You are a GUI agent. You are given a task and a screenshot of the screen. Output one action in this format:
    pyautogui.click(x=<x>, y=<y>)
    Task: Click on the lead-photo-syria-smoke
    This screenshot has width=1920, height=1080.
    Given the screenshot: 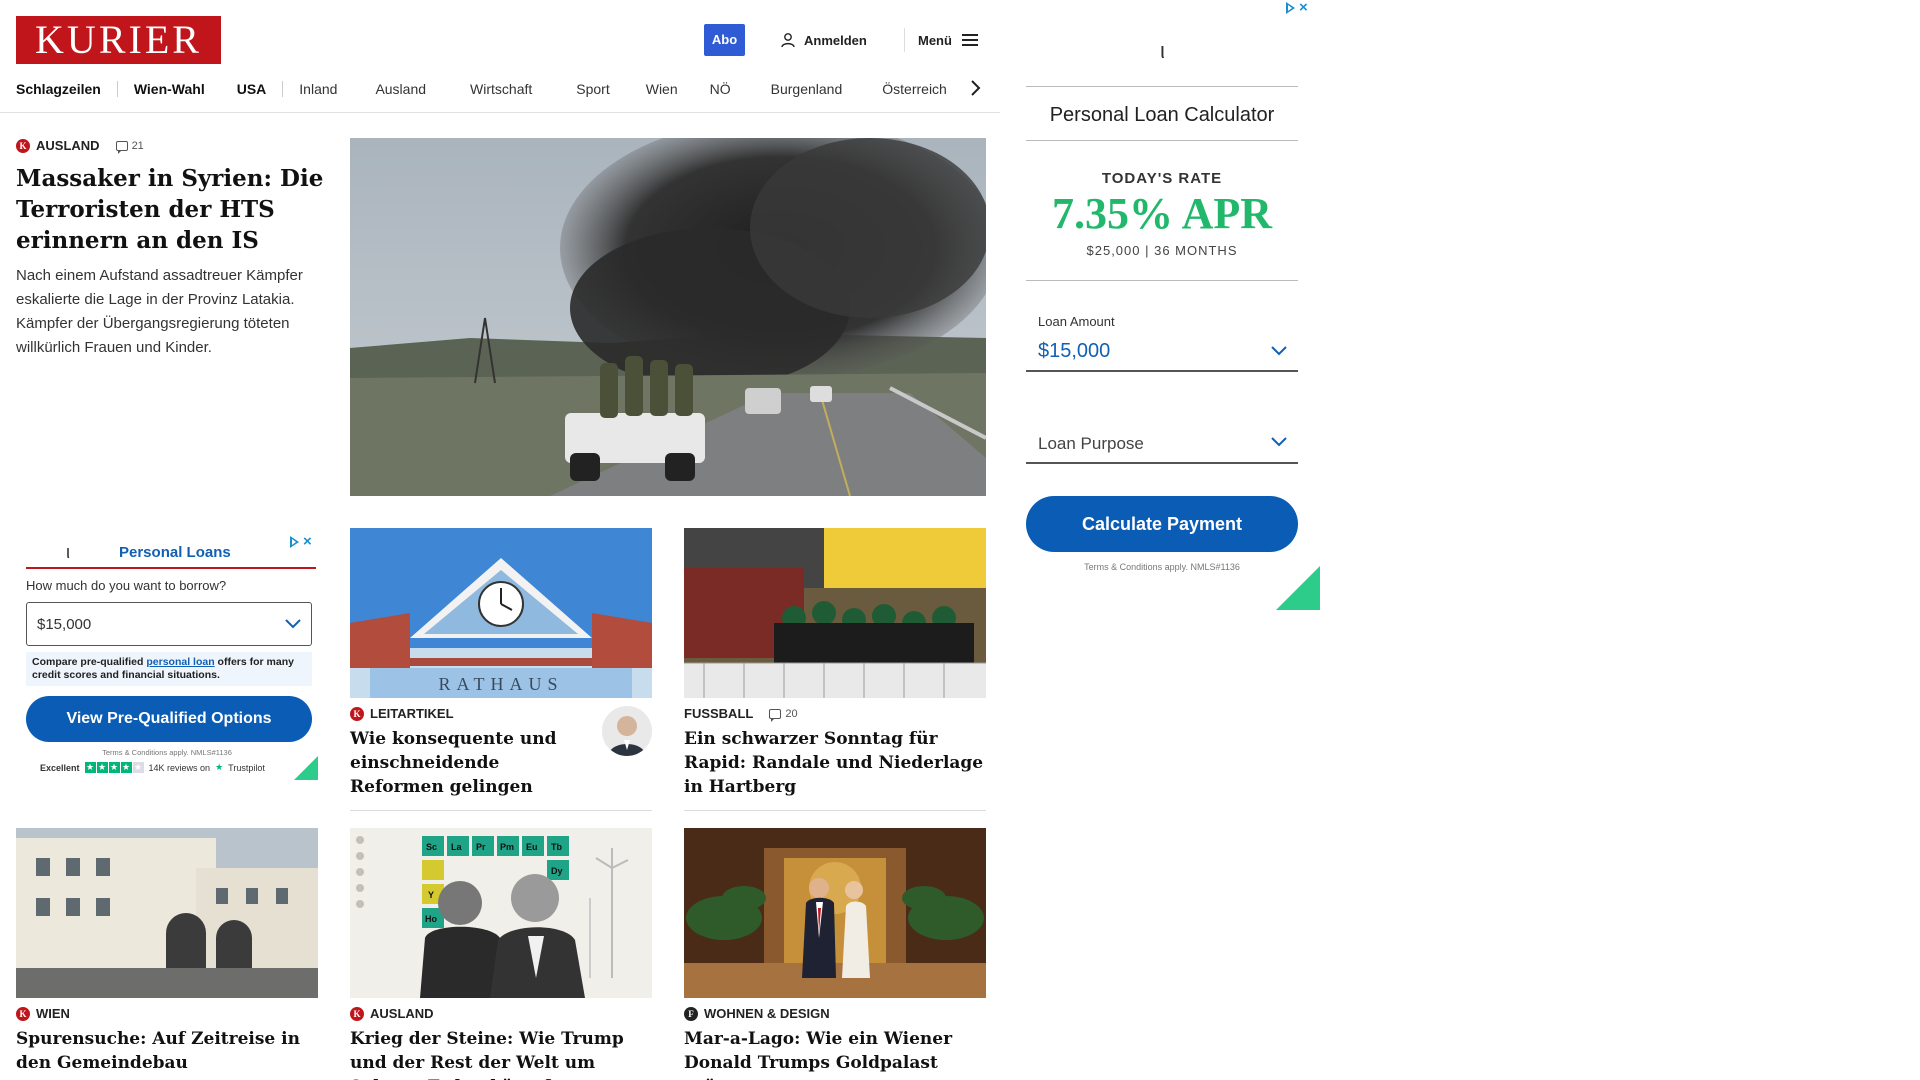 What is the action you would take?
    pyautogui.click(x=668, y=317)
    